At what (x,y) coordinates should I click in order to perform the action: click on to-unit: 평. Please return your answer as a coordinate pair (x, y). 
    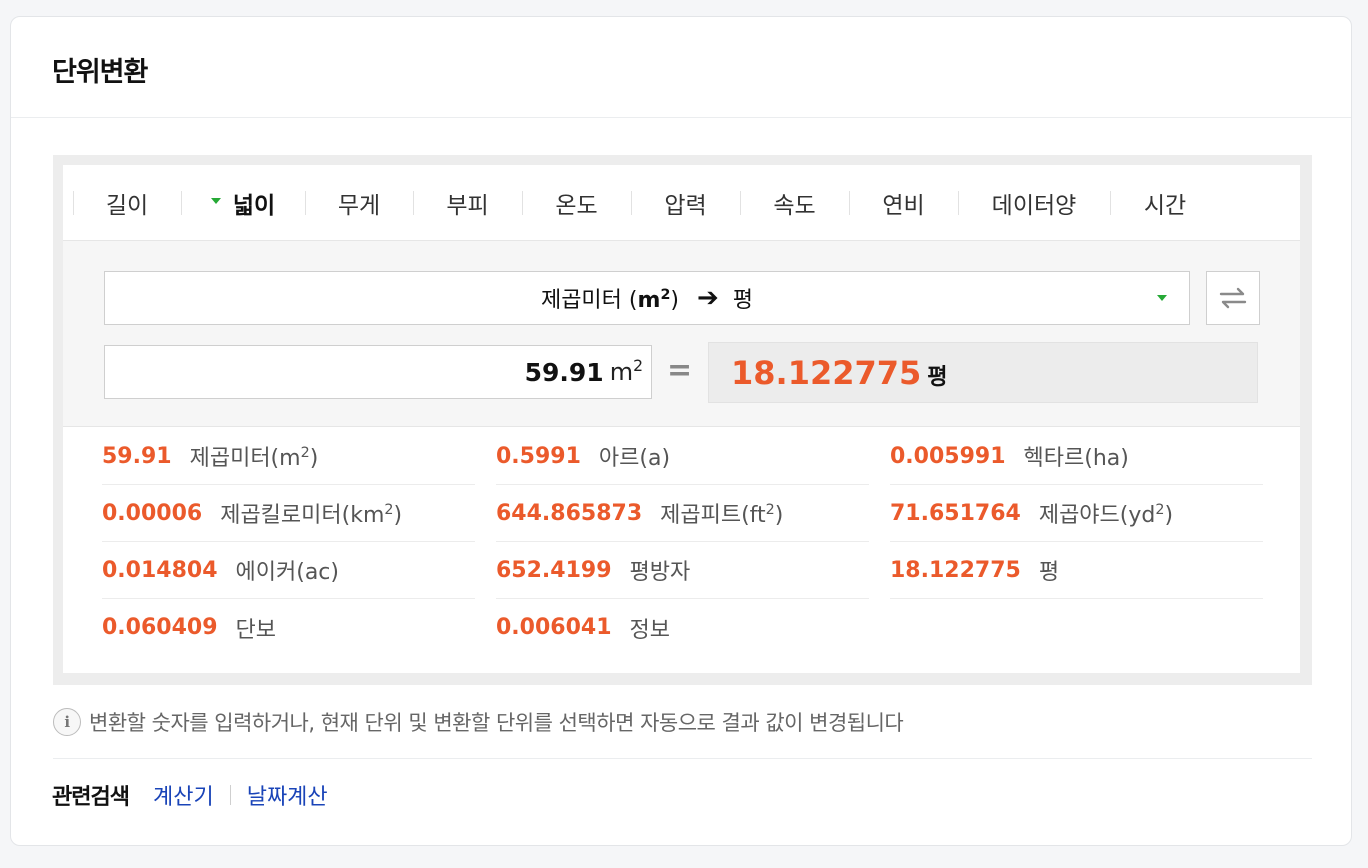
    Looking at the image, I should click on (743, 300).